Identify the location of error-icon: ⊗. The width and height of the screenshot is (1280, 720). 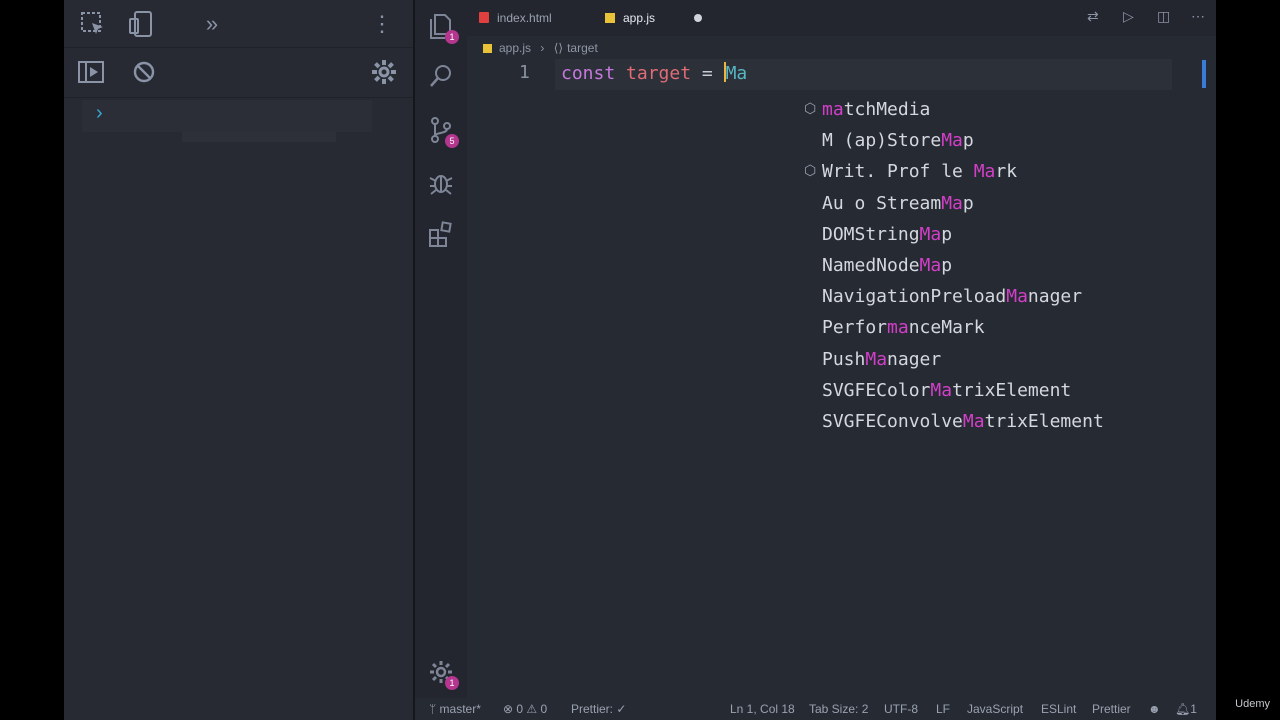
(510, 709).